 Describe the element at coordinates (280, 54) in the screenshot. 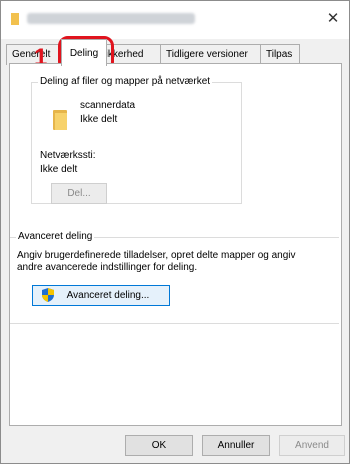

I see `tab-customize: Tilpas` at that location.